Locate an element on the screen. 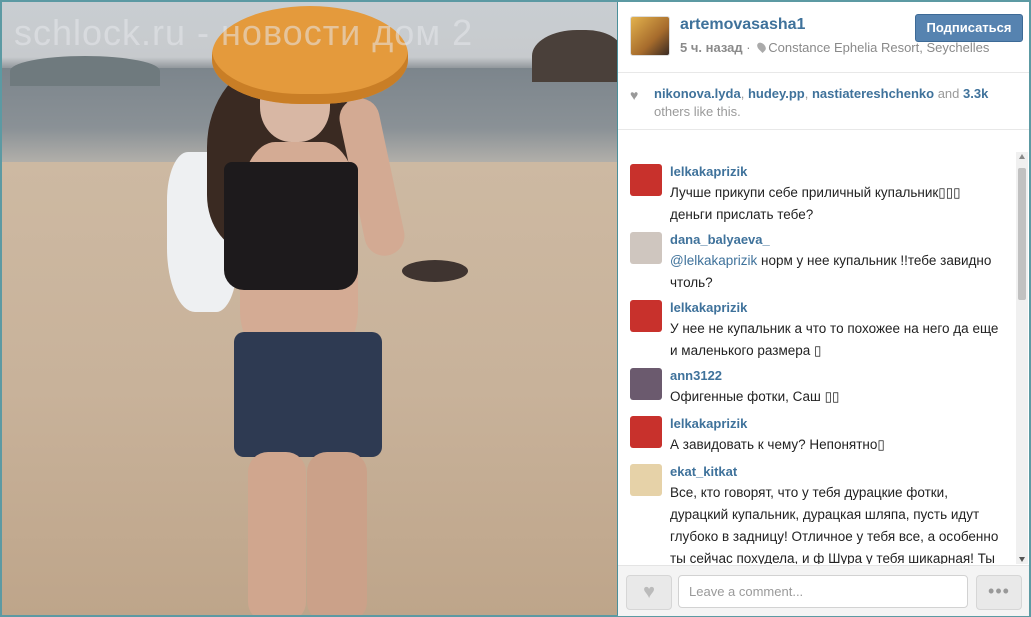 This screenshot has height=617, width=1031. watermark: schlock.ru - новости дом 2 is located at coordinates (244, 32).